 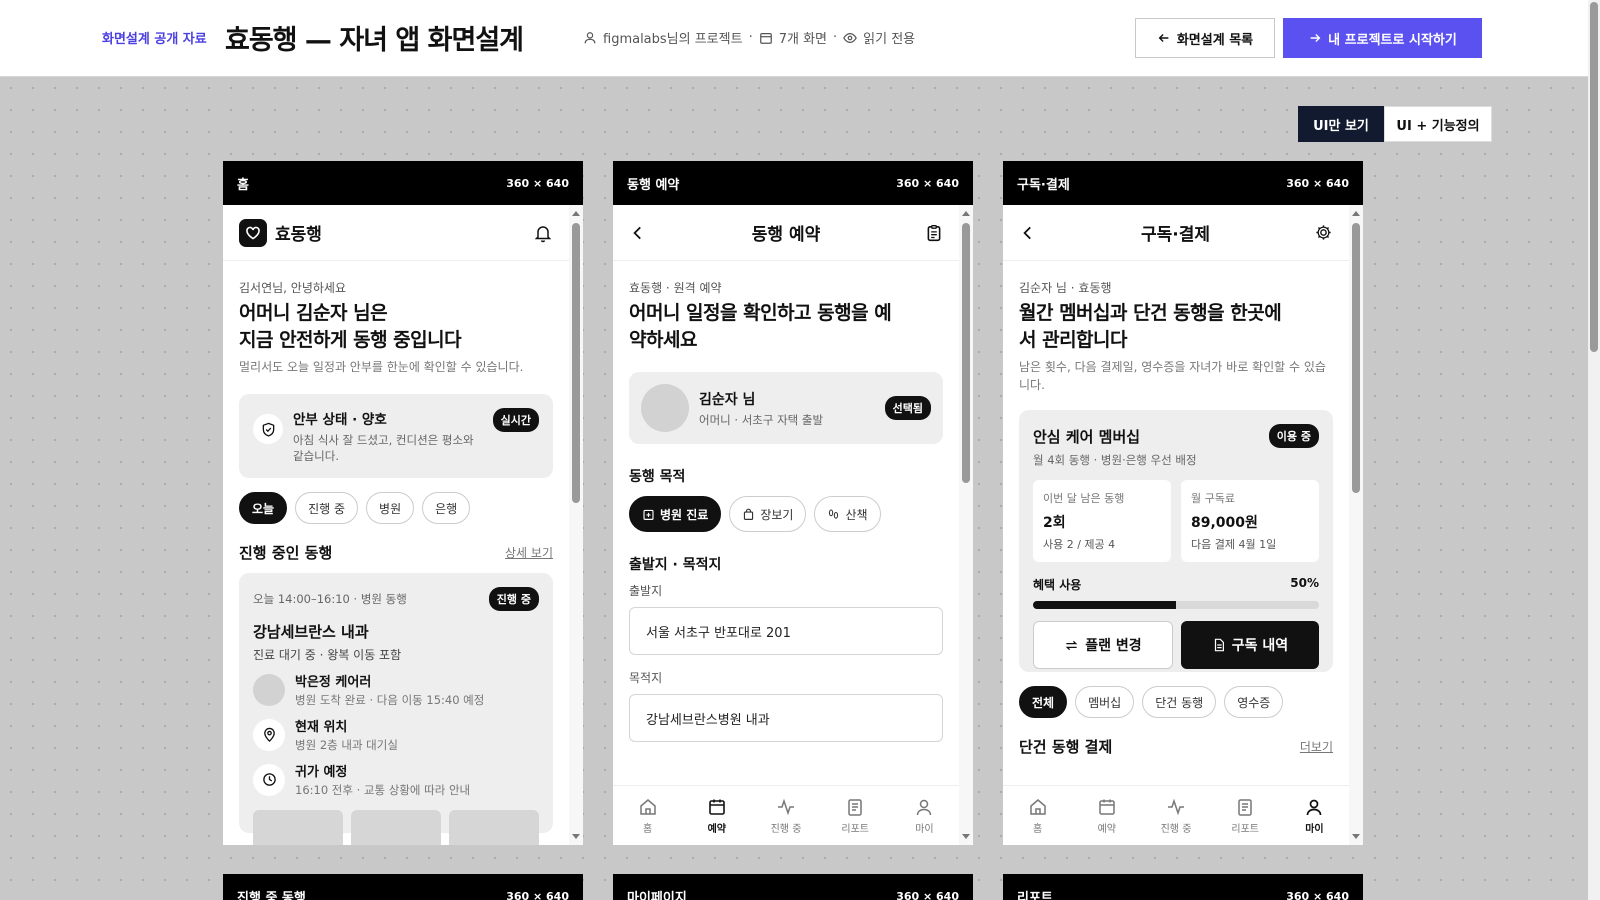 What do you see at coordinates (1102, 521) in the screenshot?
I see `remaining-stat: 이번 달 남은 동행 2회 사용 2 / 제공 4` at bounding box center [1102, 521].